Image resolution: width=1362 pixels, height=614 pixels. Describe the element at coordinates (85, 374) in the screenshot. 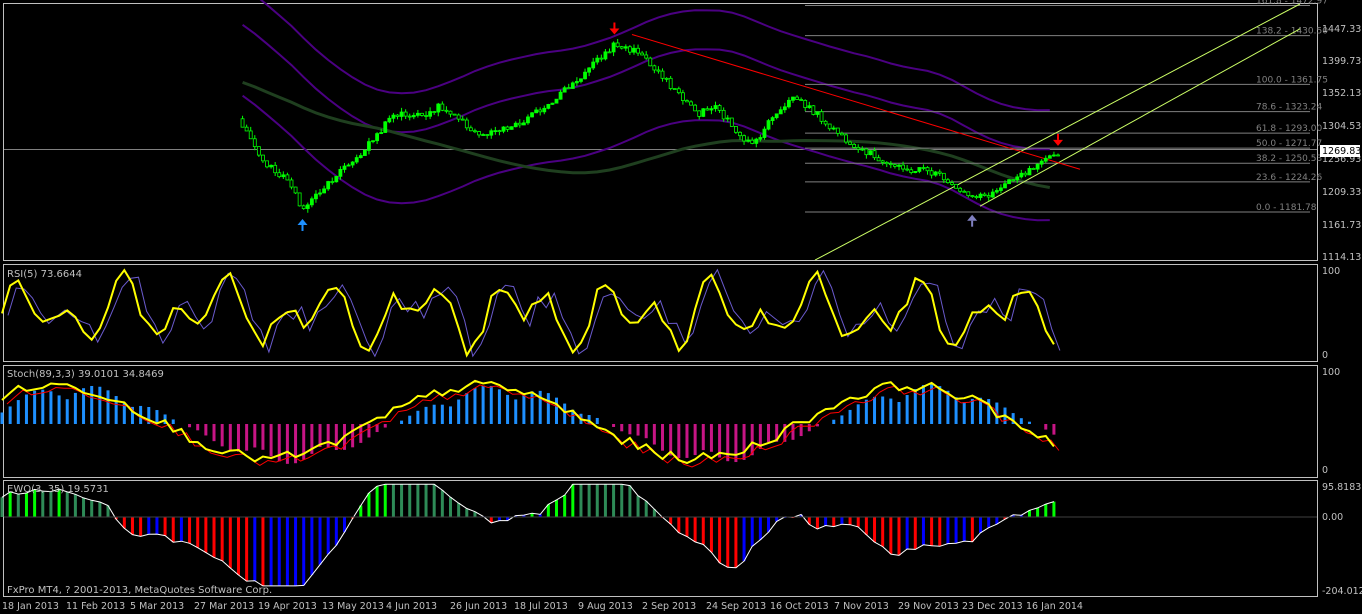

I see `stoch-label: Stoch(89,3,3) 39.0101 34.8469` at that location.